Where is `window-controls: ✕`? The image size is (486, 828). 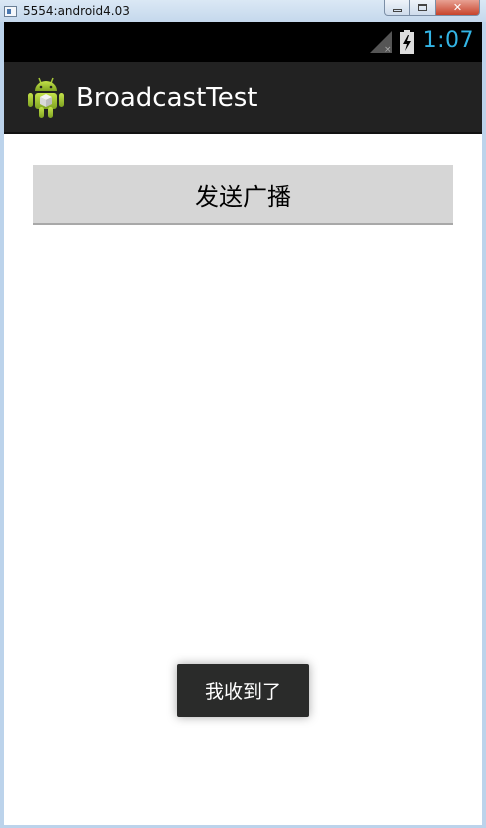 window-controls: ✕ is located at coordinates (432, 8).